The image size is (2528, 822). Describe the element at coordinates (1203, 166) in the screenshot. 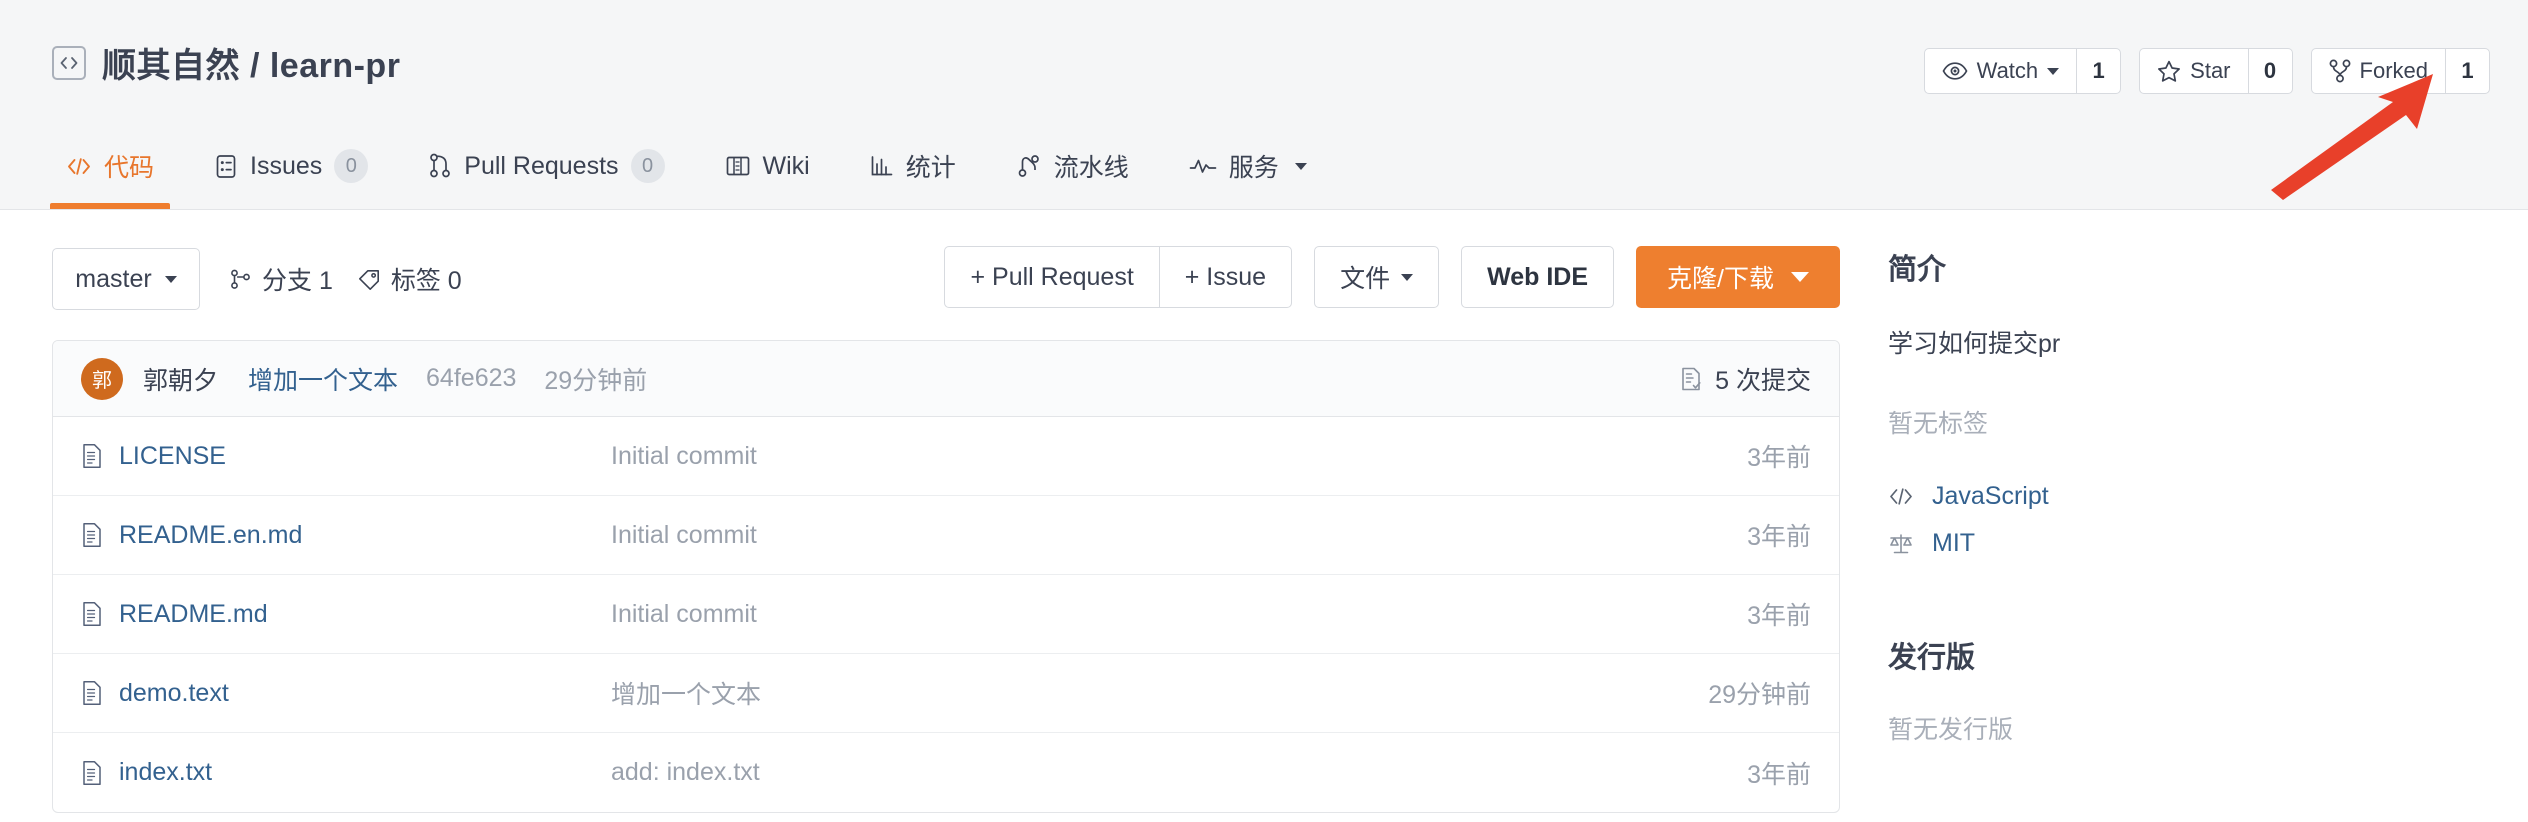

I see `service-icon` at that location.